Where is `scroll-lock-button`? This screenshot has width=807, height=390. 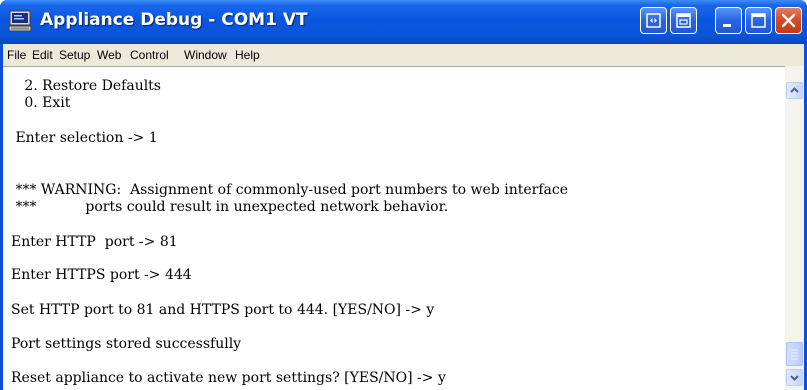 scroll-lock-button is located at coordinates (653, 20).